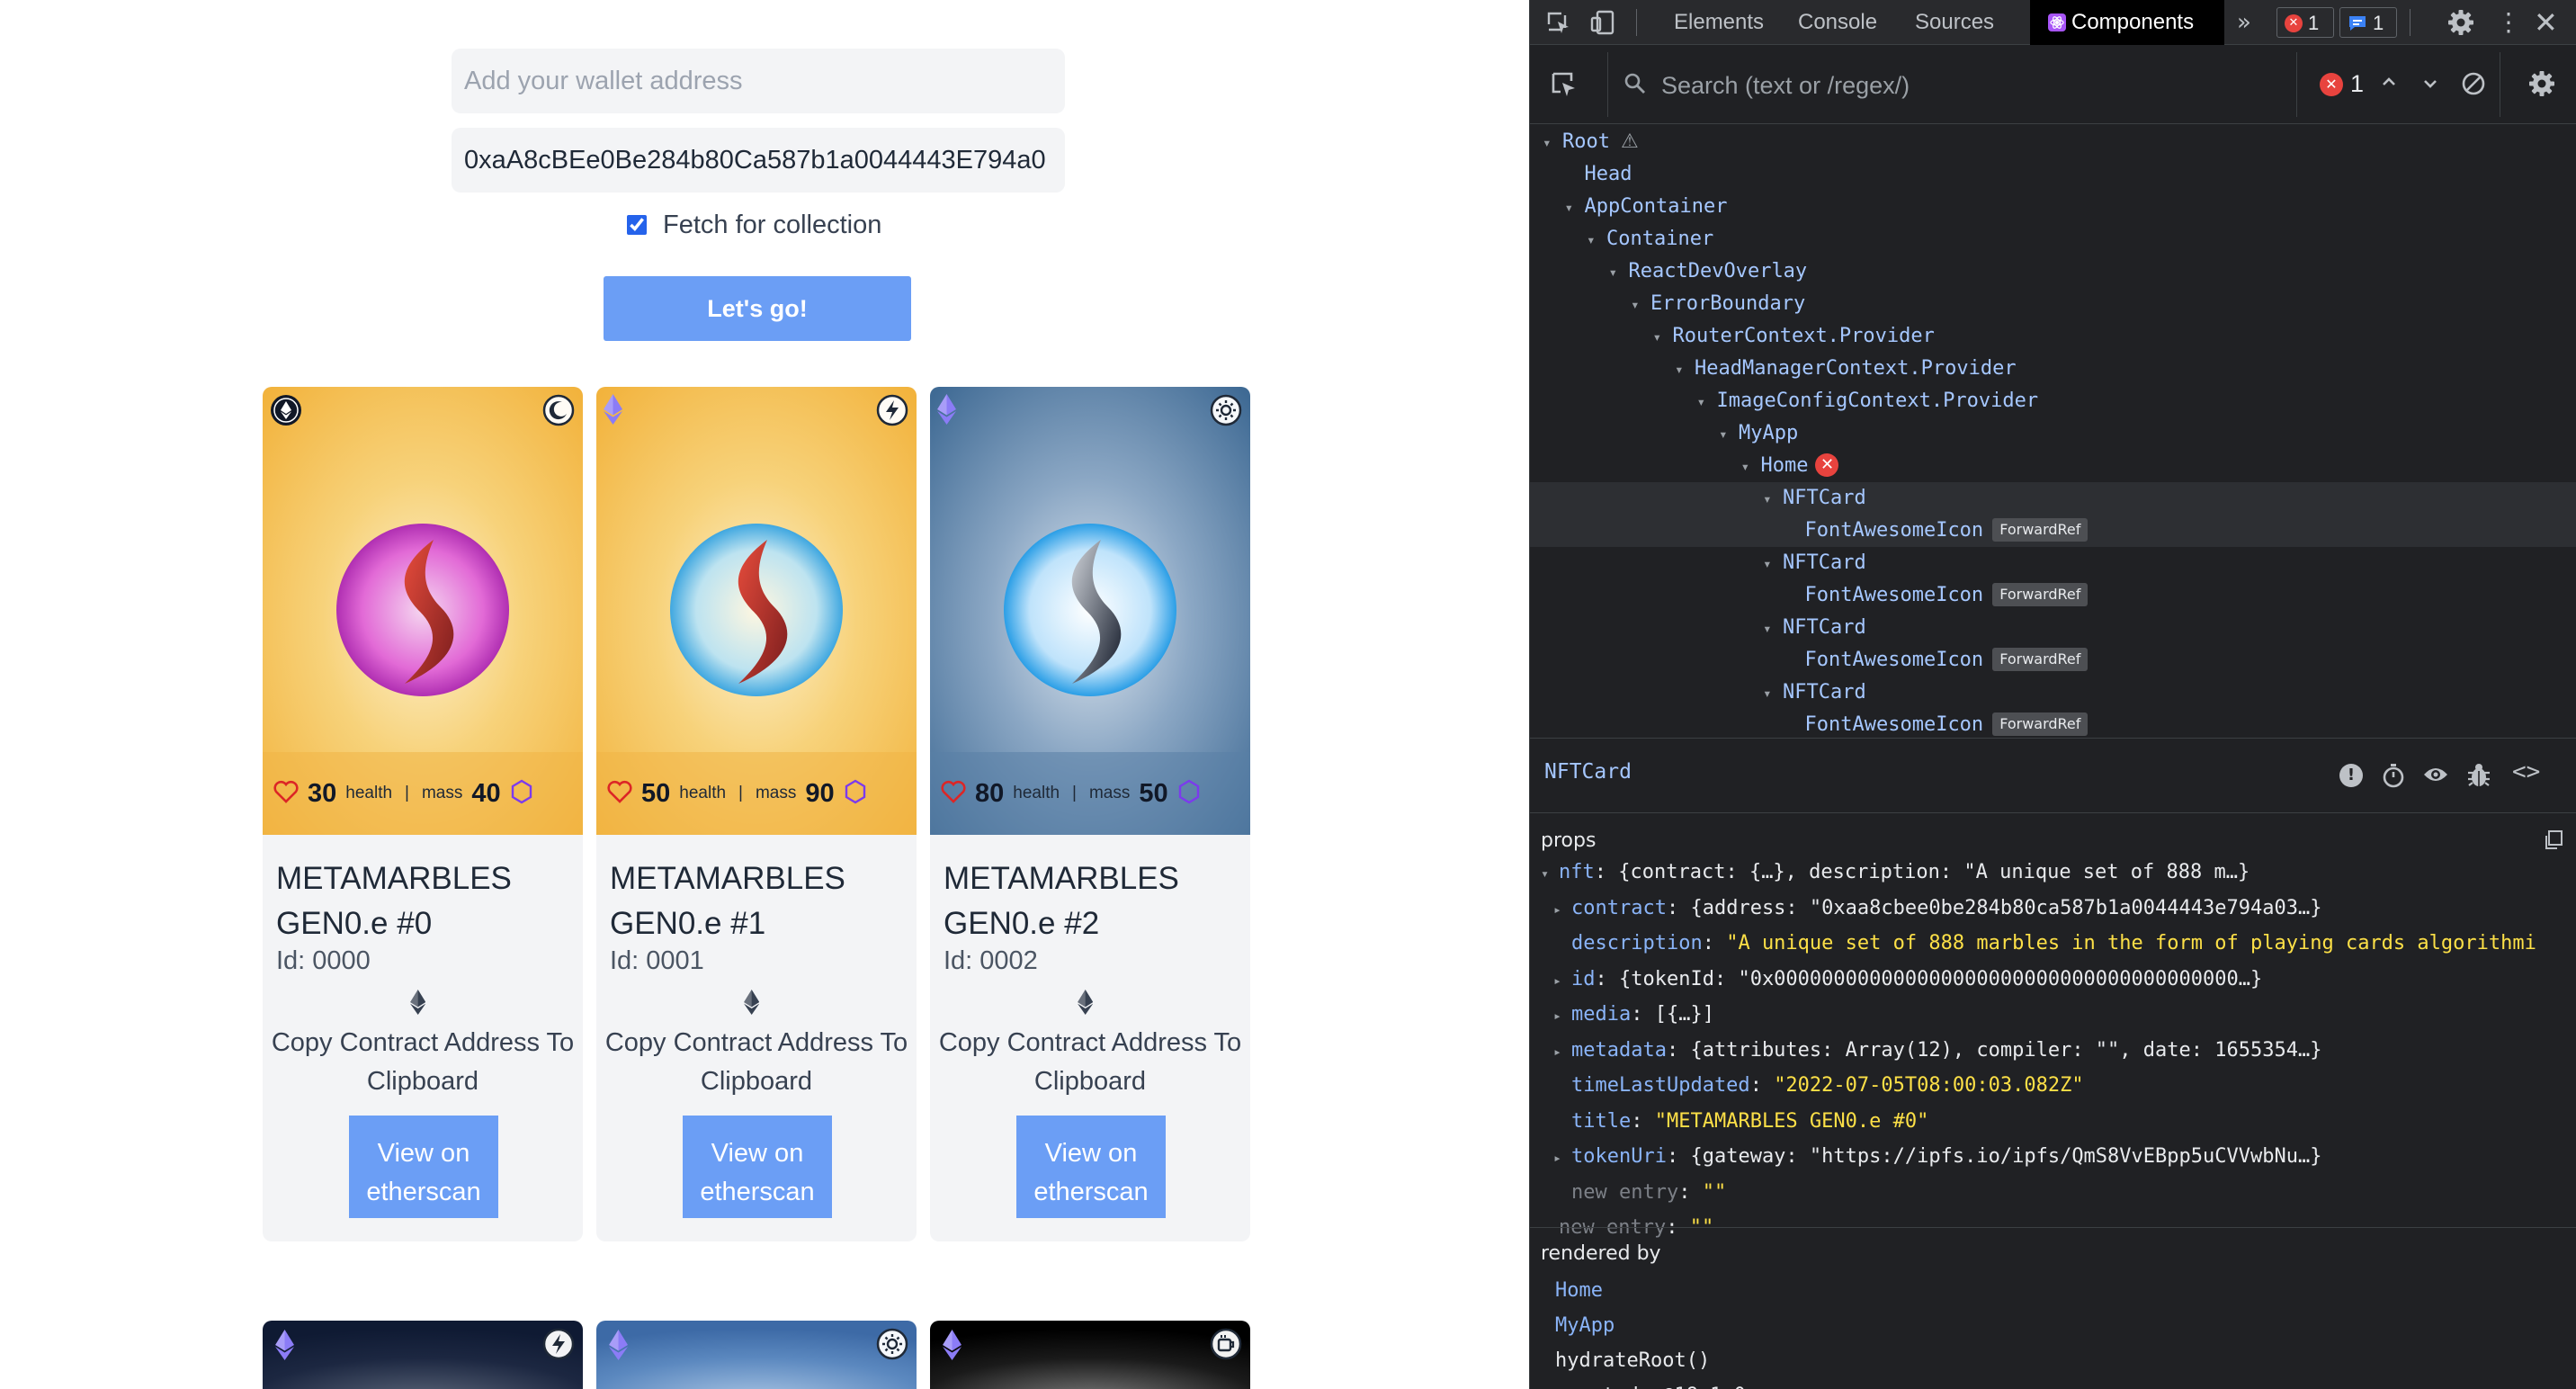 This screenshot has height=1389, width=2576. I want to click on tree-node: ▾ RouterContext.Provider, so click(2053, 336).